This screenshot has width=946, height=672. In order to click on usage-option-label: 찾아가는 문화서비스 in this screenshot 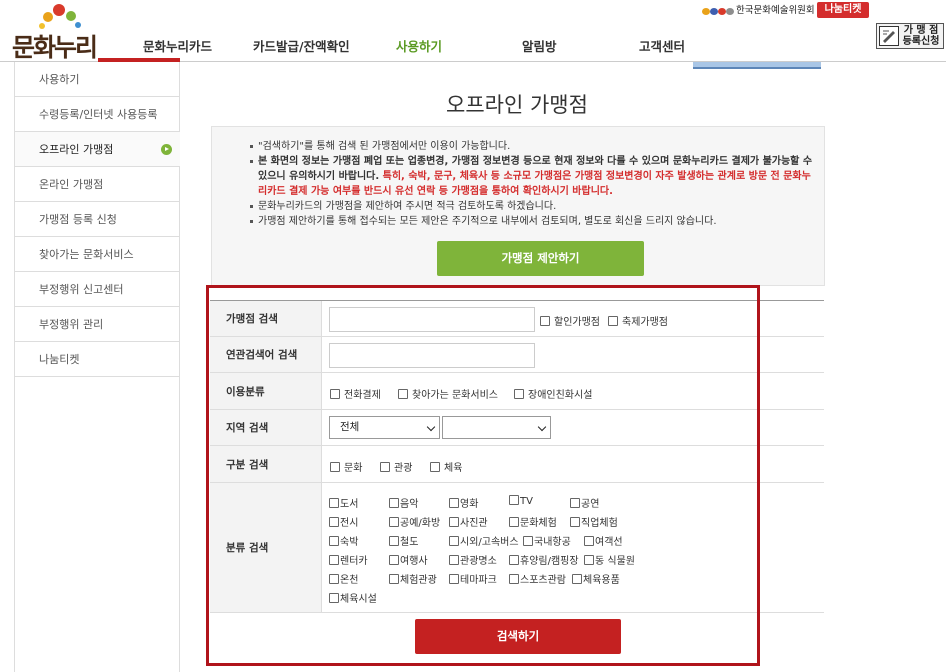, I will do `click(455, 395)`.